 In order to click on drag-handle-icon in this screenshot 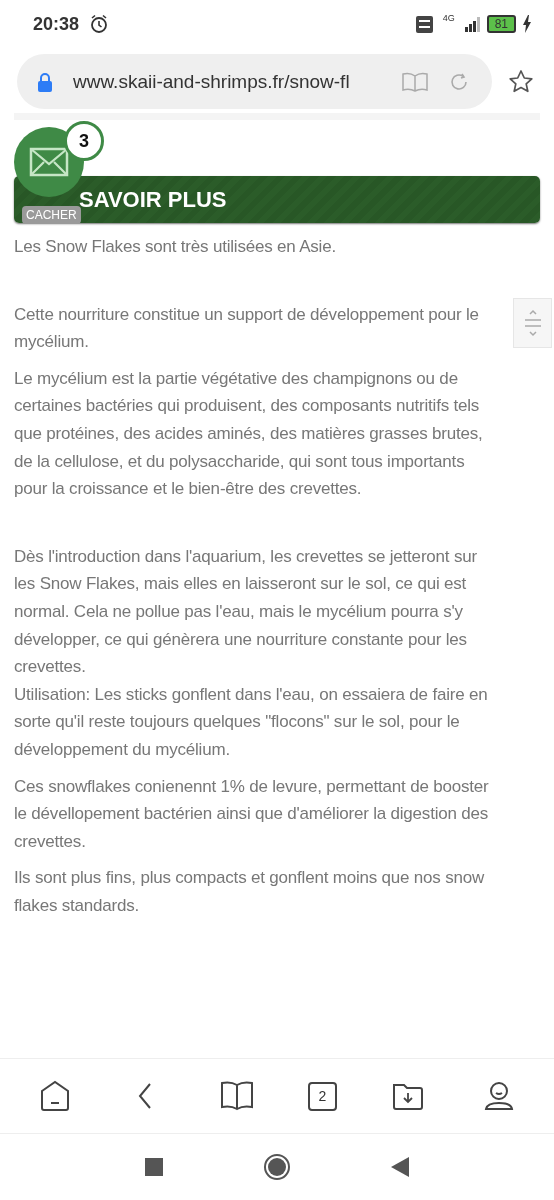, I will do `click(532, 323)`.